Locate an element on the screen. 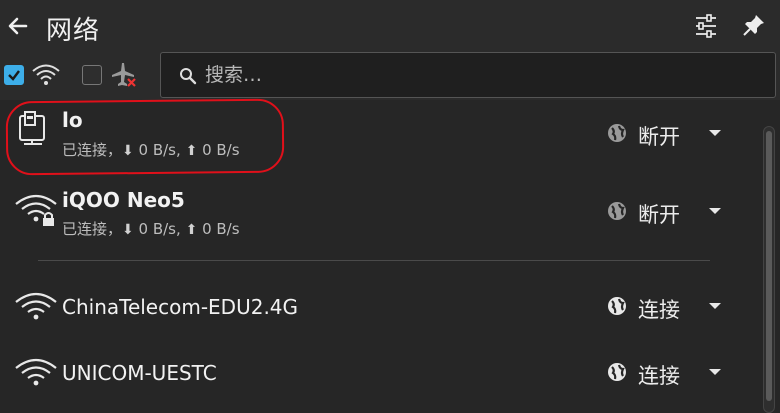 The height and width of the screenshot is (413, 780). pin-icon is located at coordinates (754, 25).